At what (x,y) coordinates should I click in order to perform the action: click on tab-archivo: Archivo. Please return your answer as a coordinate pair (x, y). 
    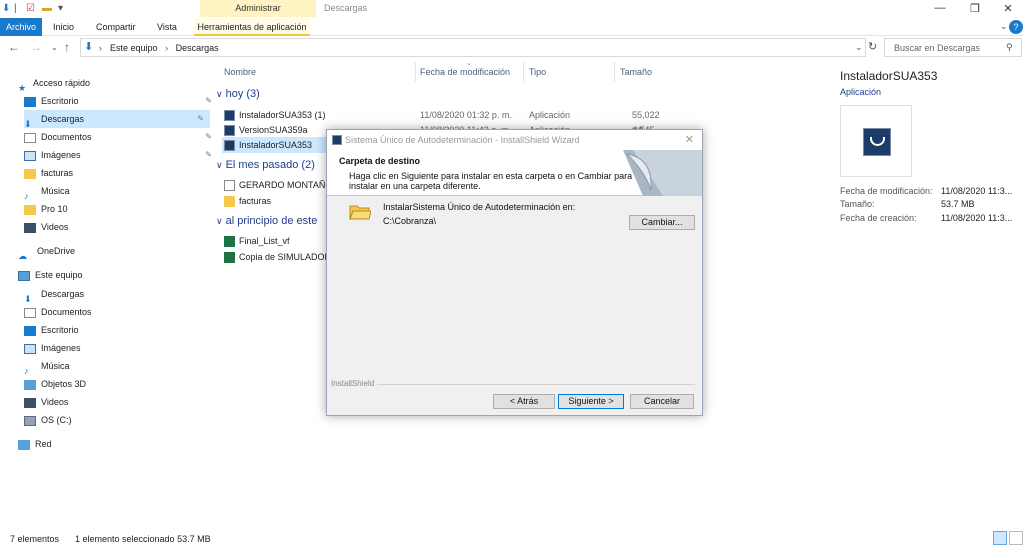
    Looking at the image, I should click on (21, 27).